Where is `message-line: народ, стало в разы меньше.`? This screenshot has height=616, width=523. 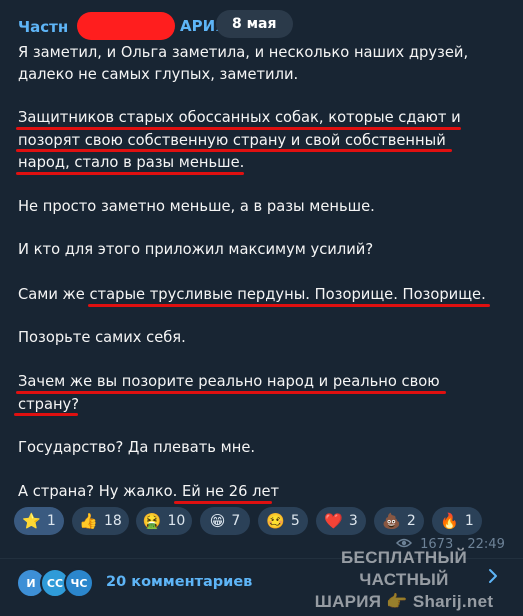
message-line: народ, стало в разы меньше. is located at coordinates (131, 162).